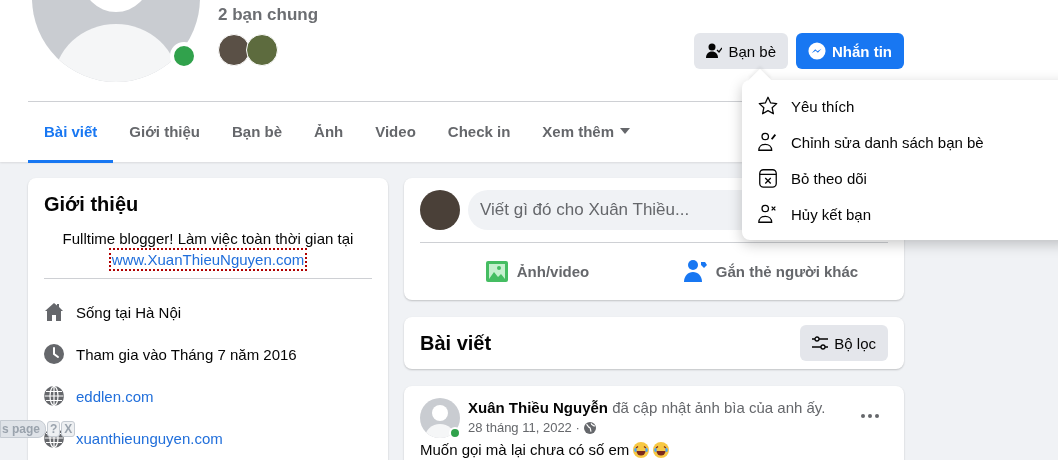  Describe the element at coordinates (817, 51) in the screenshot. I see `messenger-icon` at that location.